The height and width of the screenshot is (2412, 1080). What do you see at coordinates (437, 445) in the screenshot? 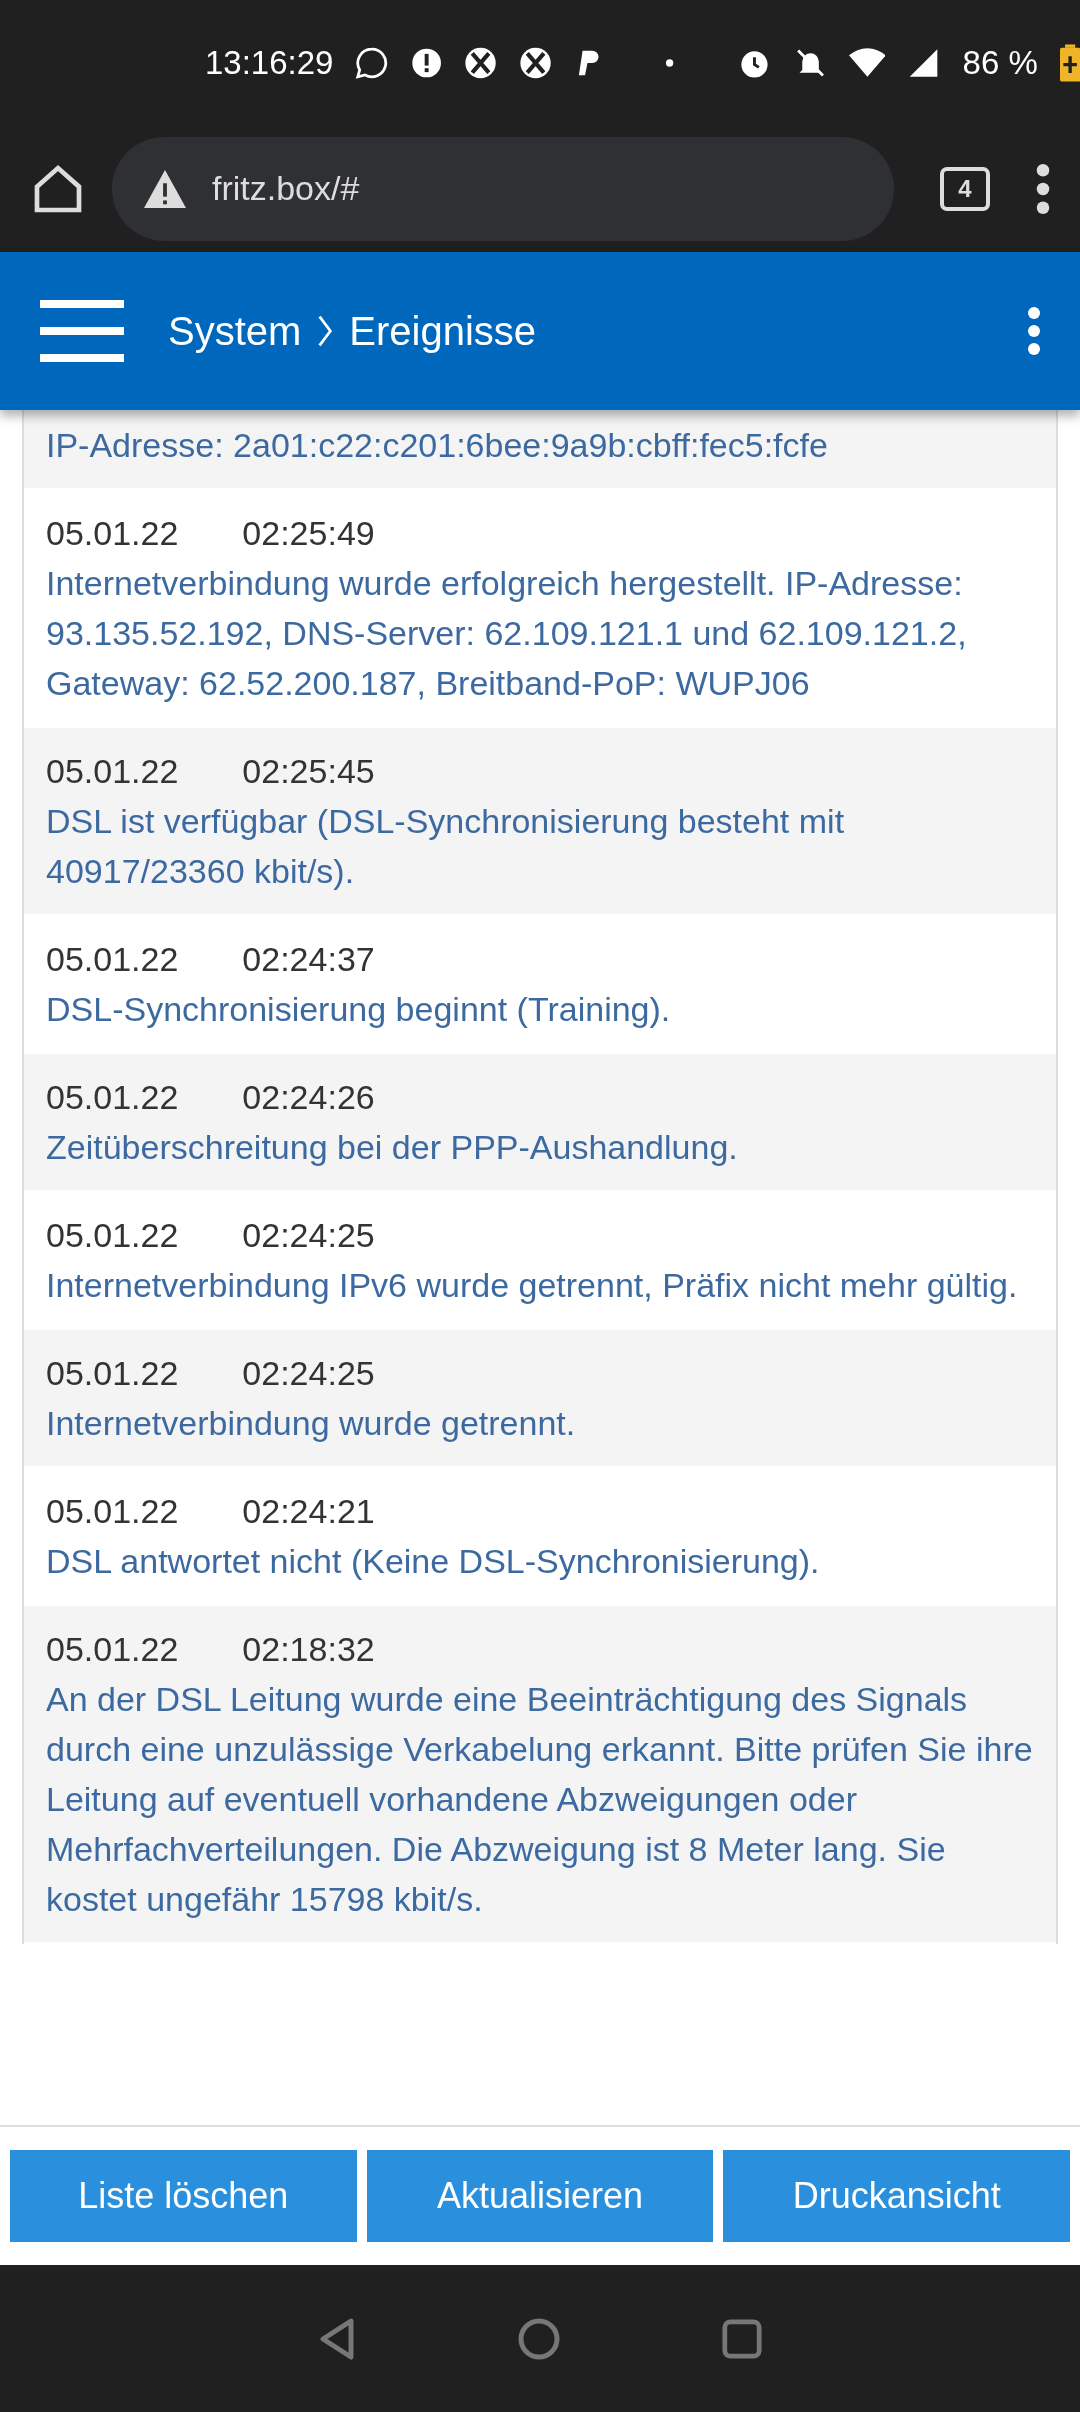
I see `event-message: IP-Adresse: 2a01:c22:c201:6bee:9a9b:cbff:fec5:fcfe` at bounding box center [437, 445].